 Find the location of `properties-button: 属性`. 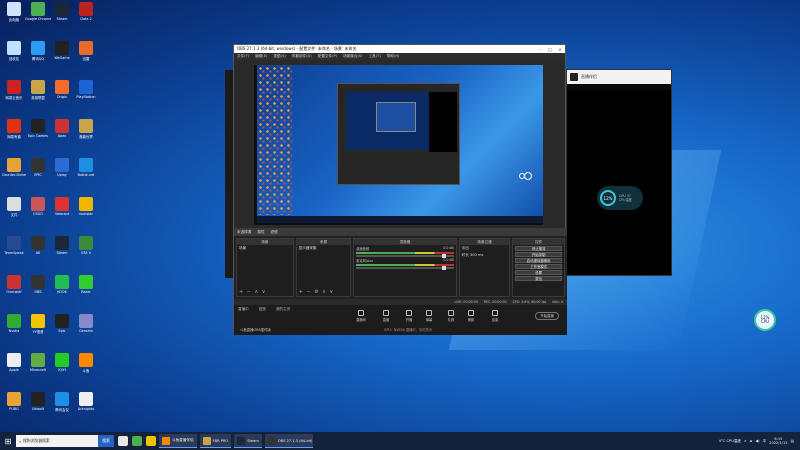

properties-button: 属性 is located at coordinates (260, 232).